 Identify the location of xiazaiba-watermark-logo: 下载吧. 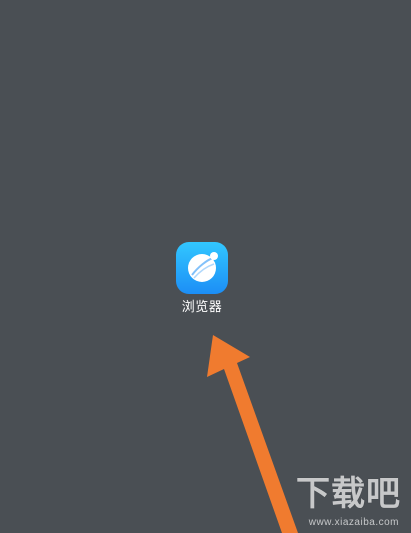
(348, 494).